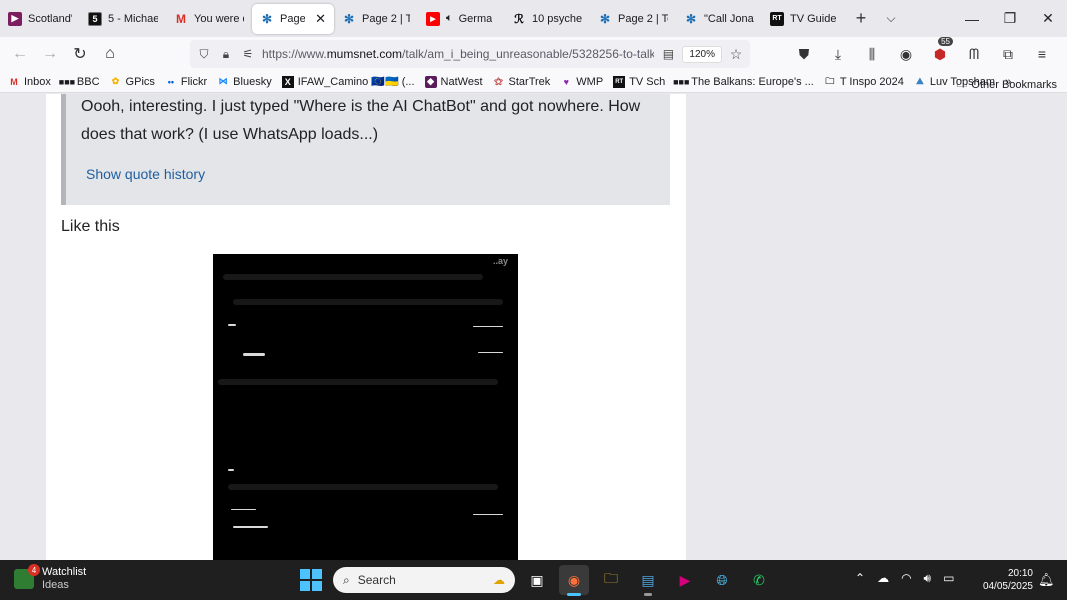 Image resolution: width=1067 pixels, height=600 pixels. What do you see at coordinates (883, 578) in the screenshot?
I see `onedrive-cloud-icon: ☁` at bounding box center [883, 578].